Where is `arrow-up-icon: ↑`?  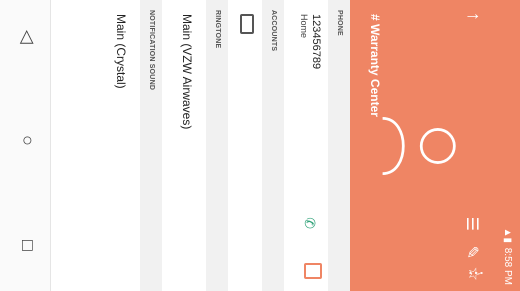 arrow-up-icon: ↑ is located at coordinates (473, 16).